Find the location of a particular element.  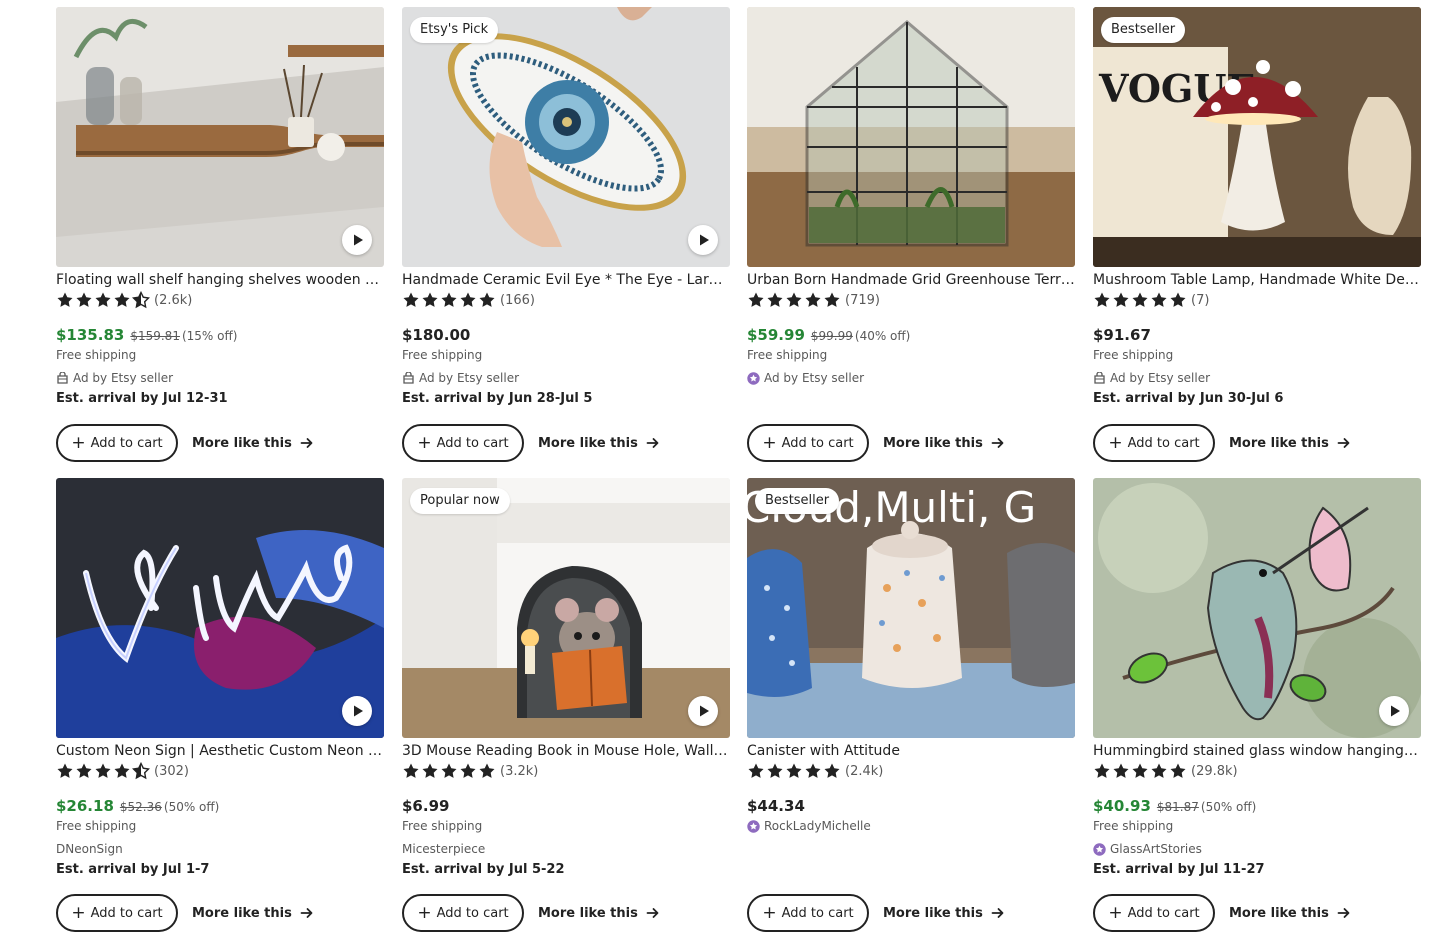

original-price: $81.87 is located at coordinates (1177, 807).